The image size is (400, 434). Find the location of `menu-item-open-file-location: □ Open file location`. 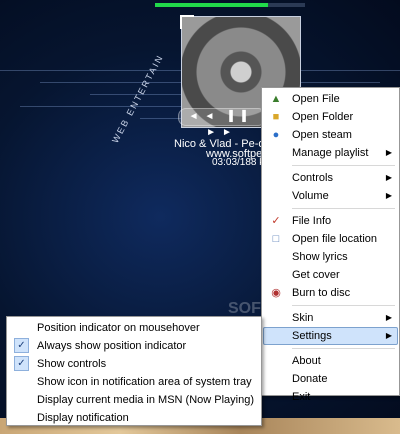

menu-item-open-file-location: □ Open file location is located at coordinates (330, 239).